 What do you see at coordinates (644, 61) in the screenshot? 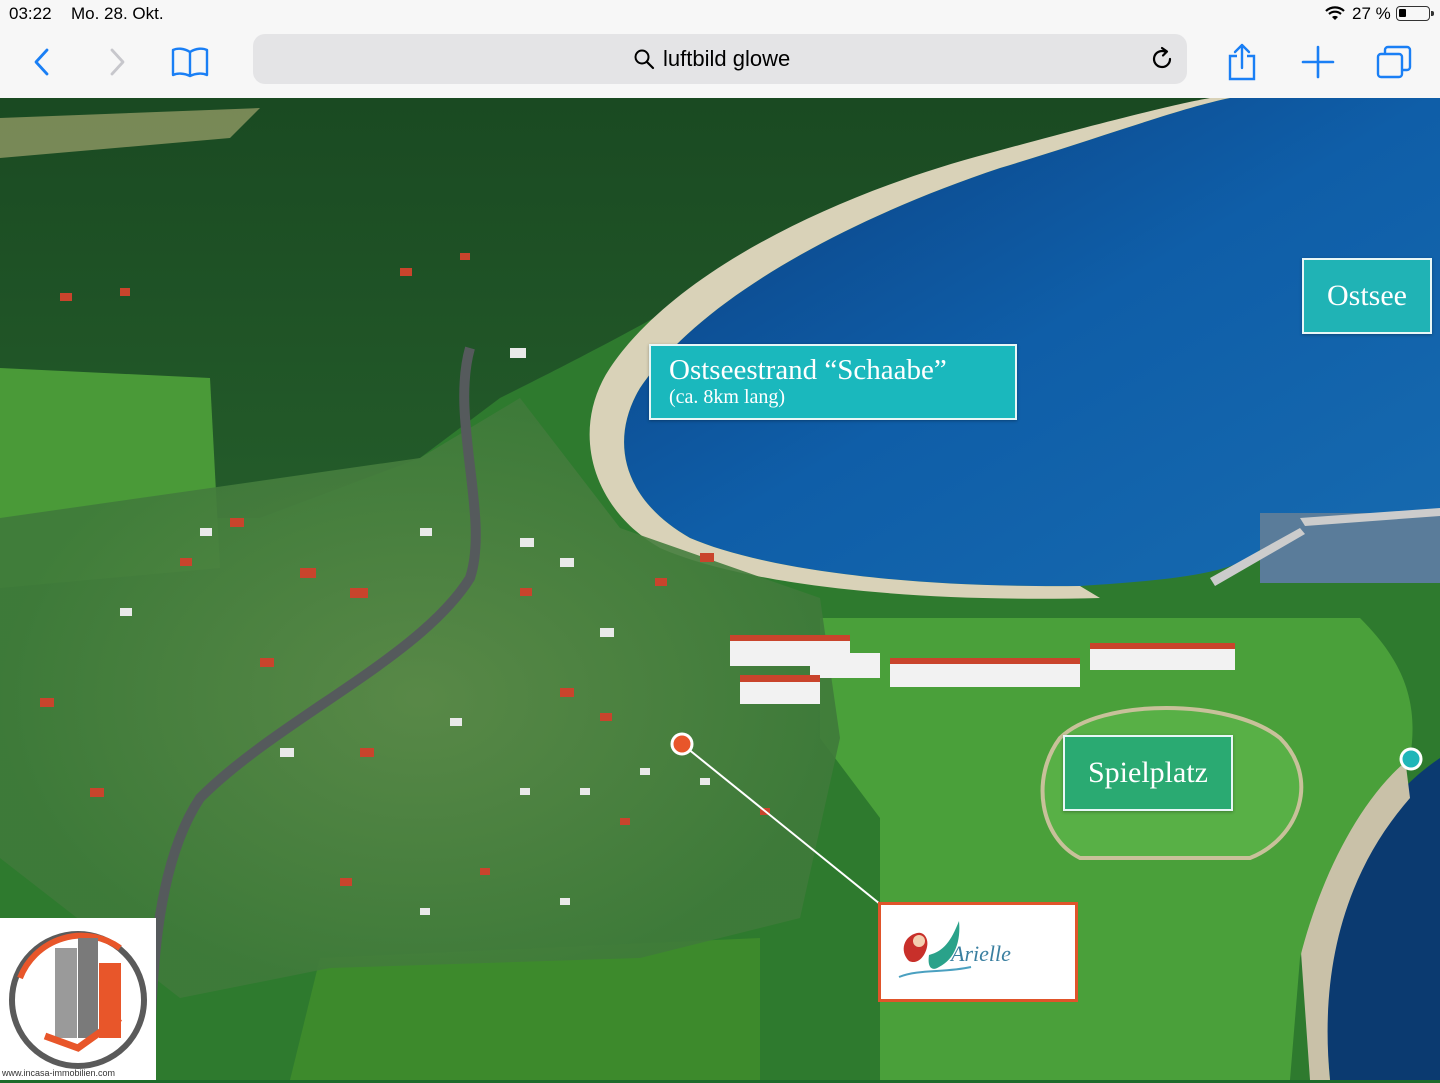
I see `search-icon` at bounding box center [644, 61].